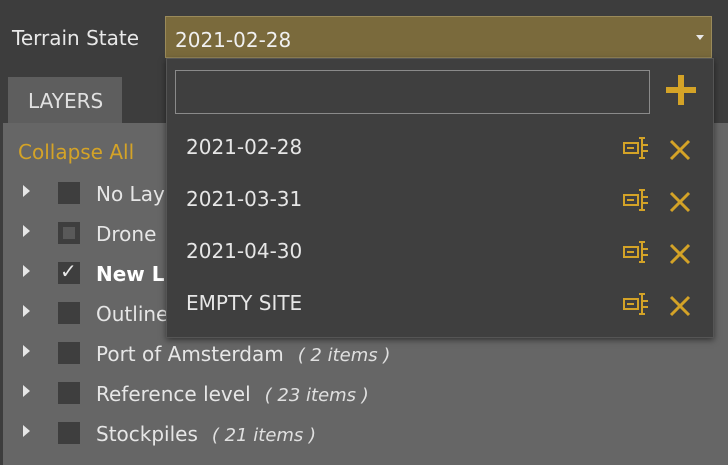 The width and height of the screenshot is (728, 465). I want to click on layer-checkbox: ✓, so click(69, 271).